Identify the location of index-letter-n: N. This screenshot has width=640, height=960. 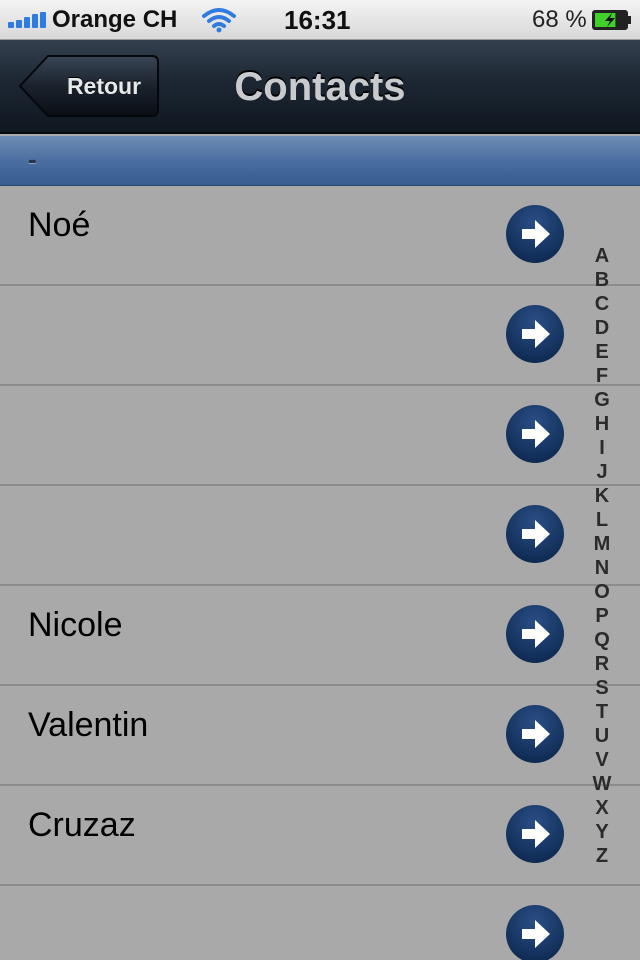
(602, 568).